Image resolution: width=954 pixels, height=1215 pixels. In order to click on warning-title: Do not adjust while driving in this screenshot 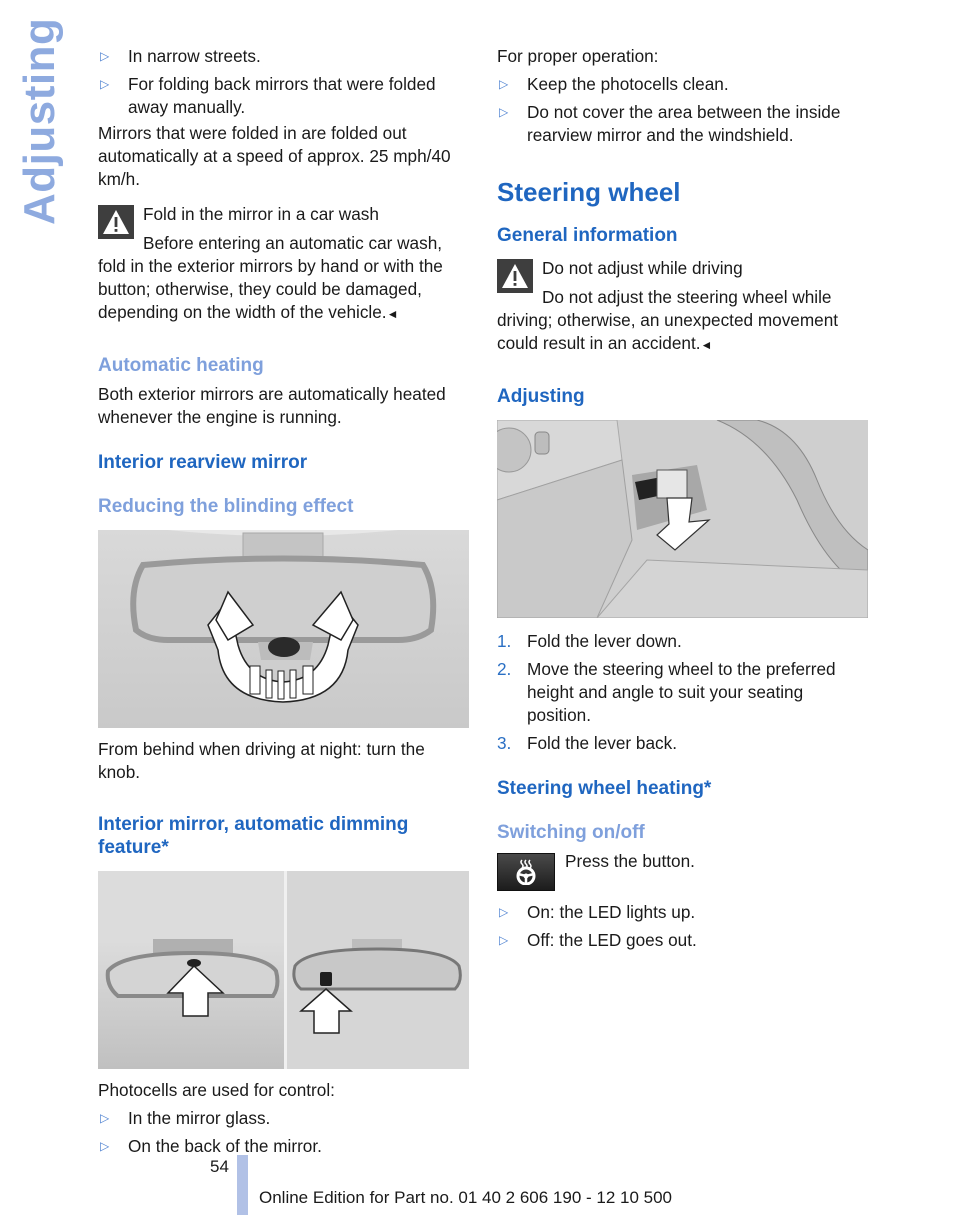, I will do `click(642, 268)`.